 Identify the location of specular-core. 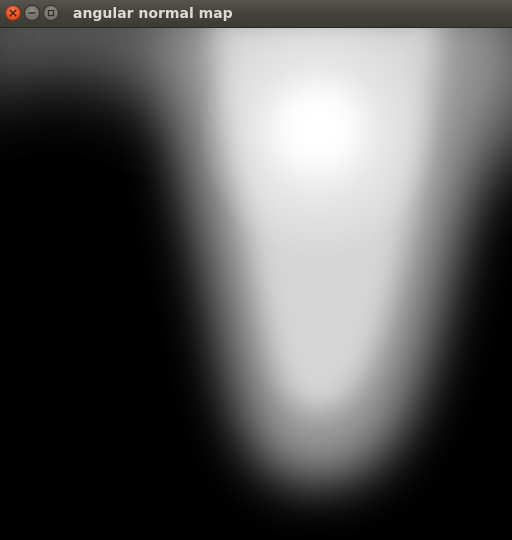
(318, 128).